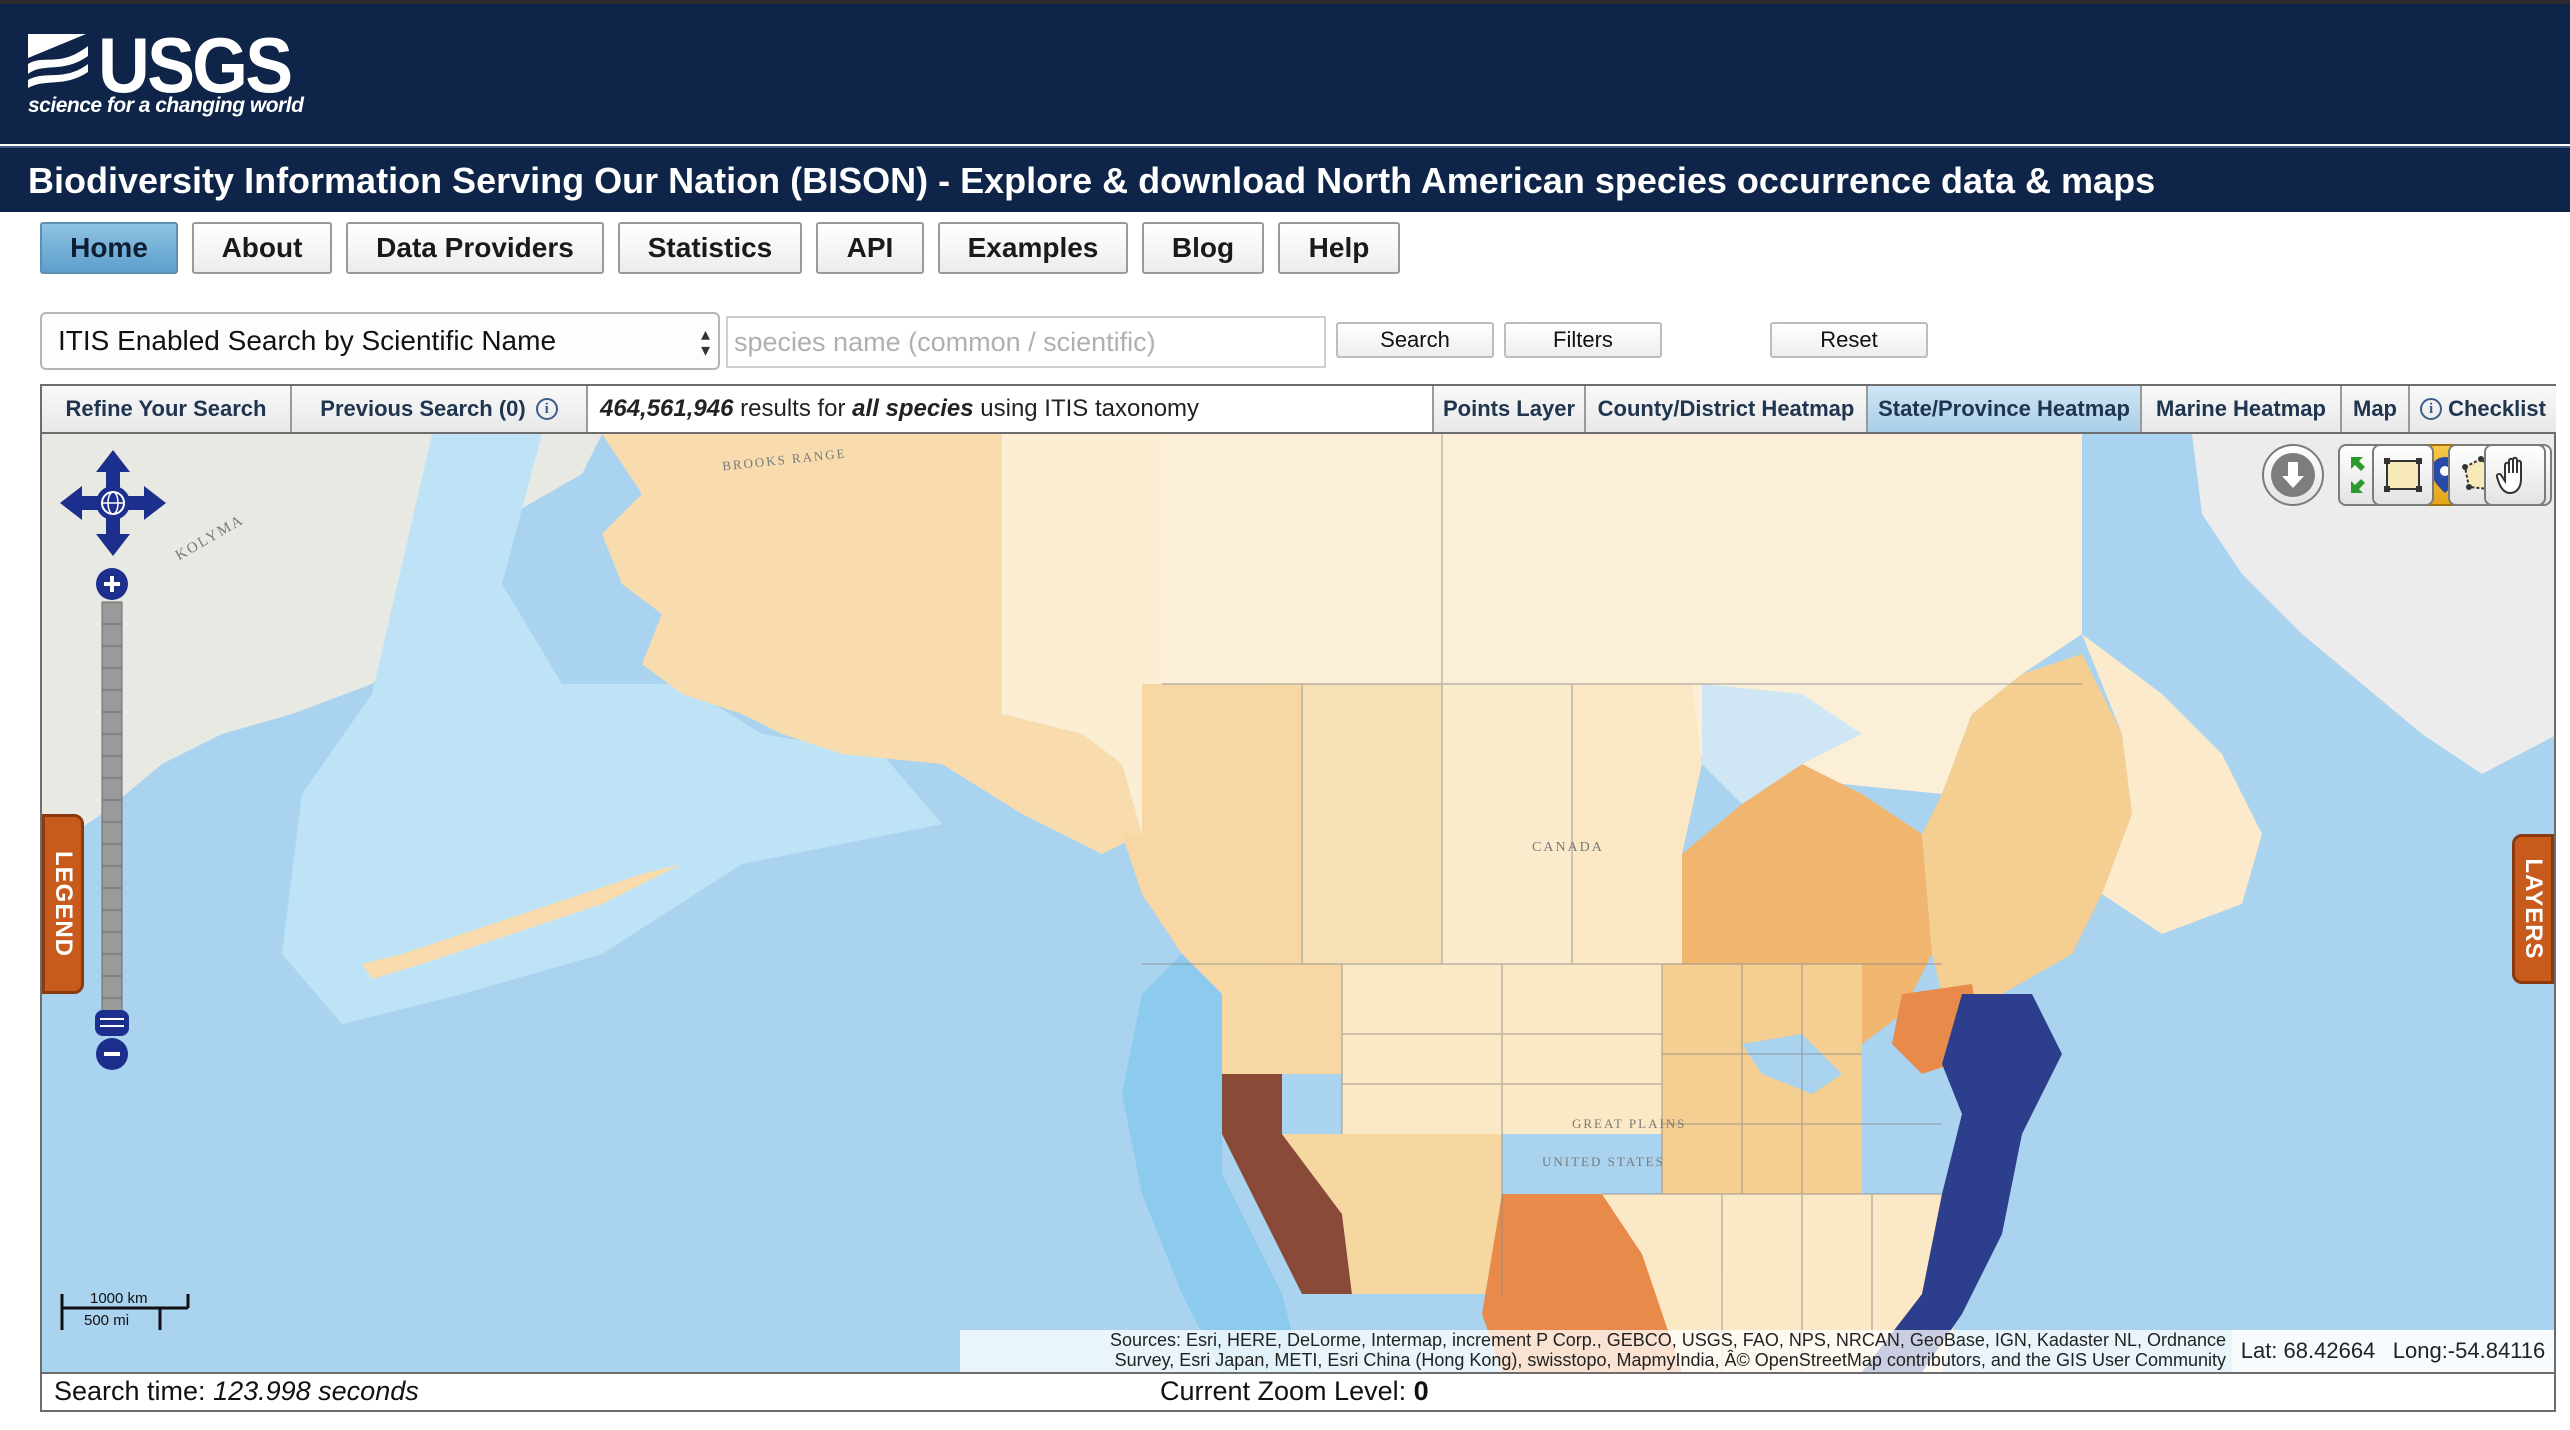 This screenshot has height=1430, width=2570. I want to click on search-time-label: Search time:, so click(134, 1391).